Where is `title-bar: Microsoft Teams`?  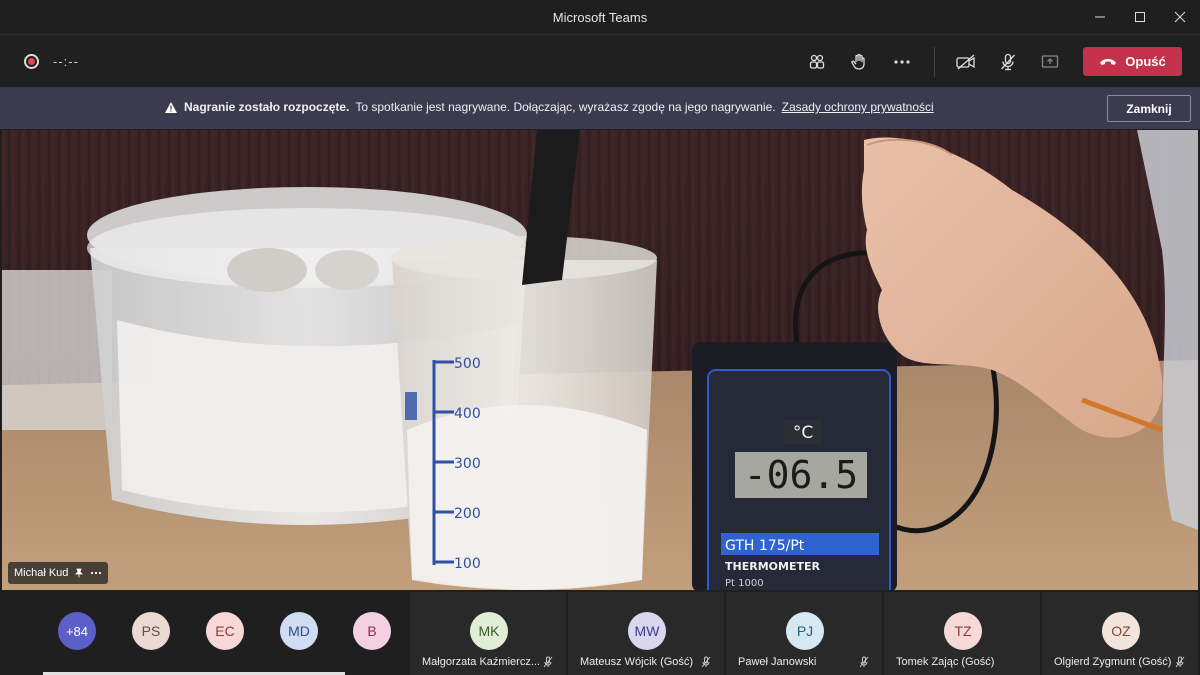
title-bar: Microsoft Teams is located at coordinates (600, 17).